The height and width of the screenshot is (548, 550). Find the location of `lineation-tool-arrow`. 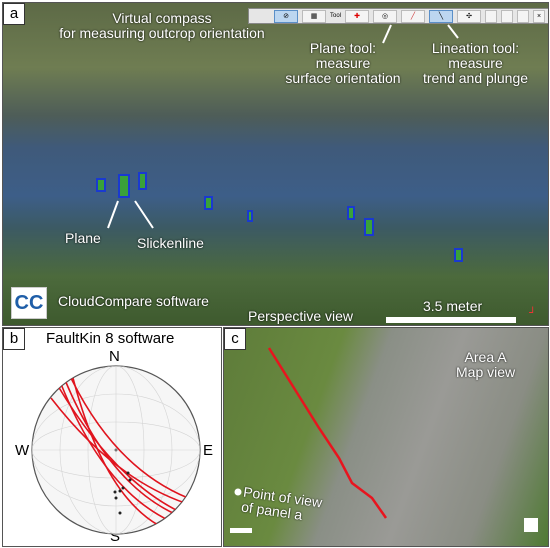

lineation-tool-arrow is located at coordinates (453, 31).